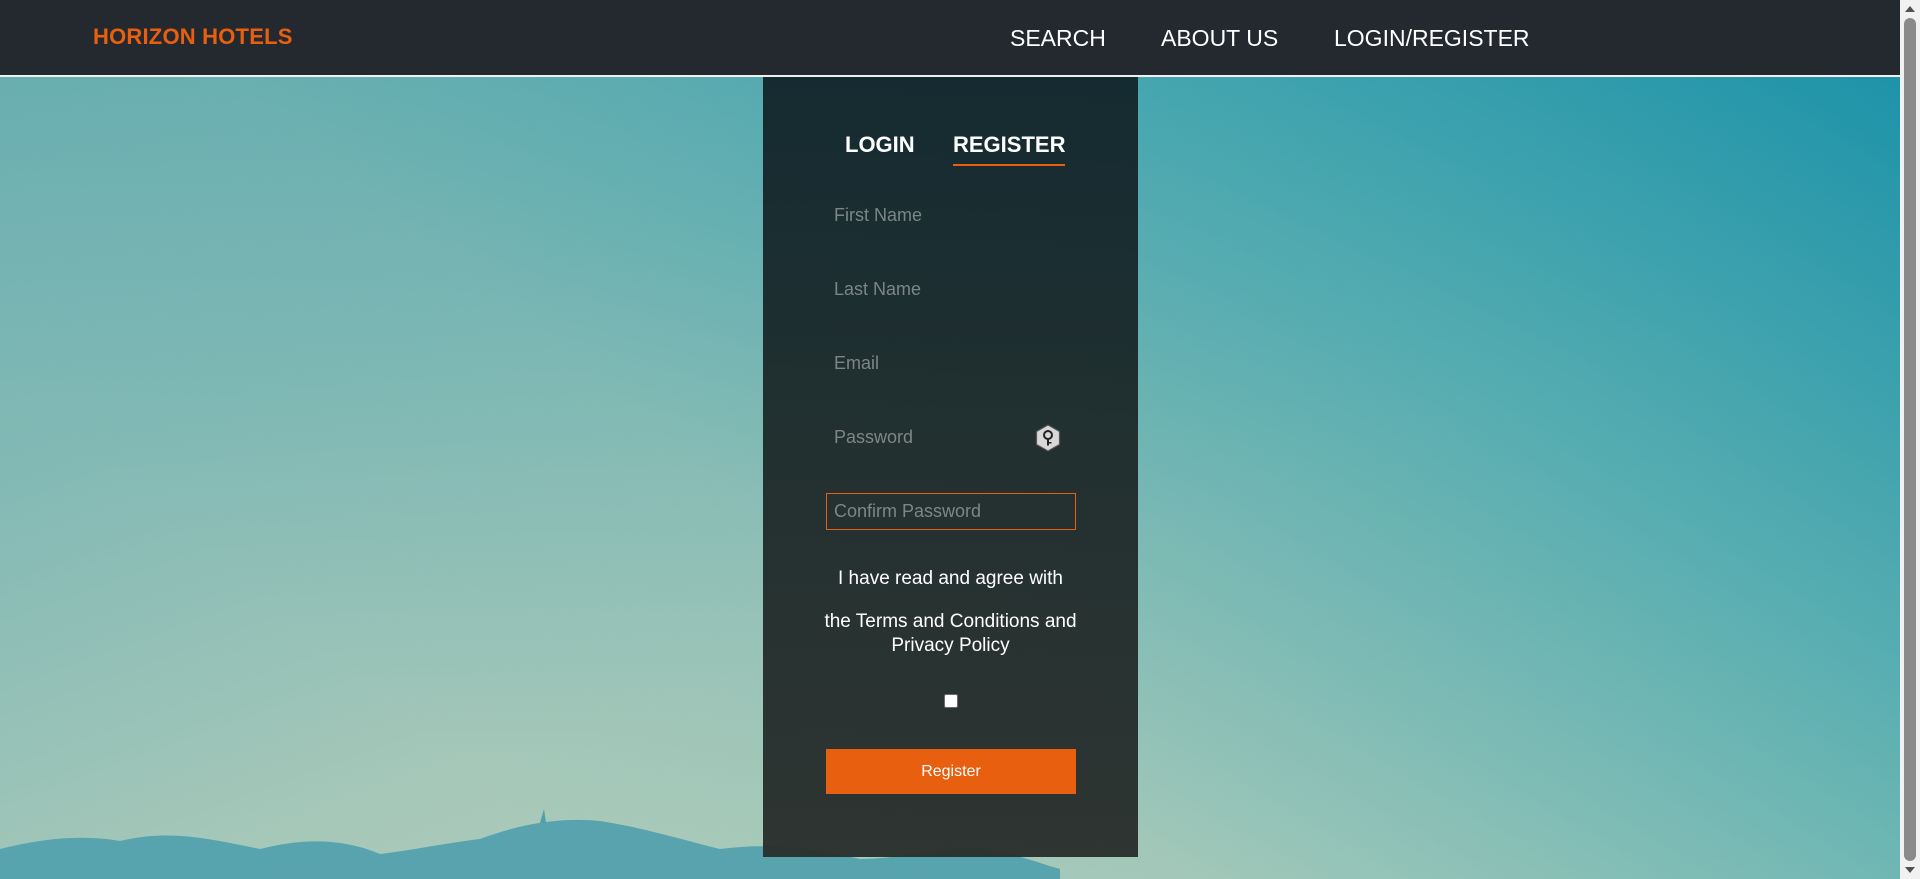 This screenshot has height=879, width=1920. What do you see at coordinates (1432, 38) in the screenshot?
I see `nav-login-register-link: LOGIN/REGISTER` at bounding box center [1432, 38].